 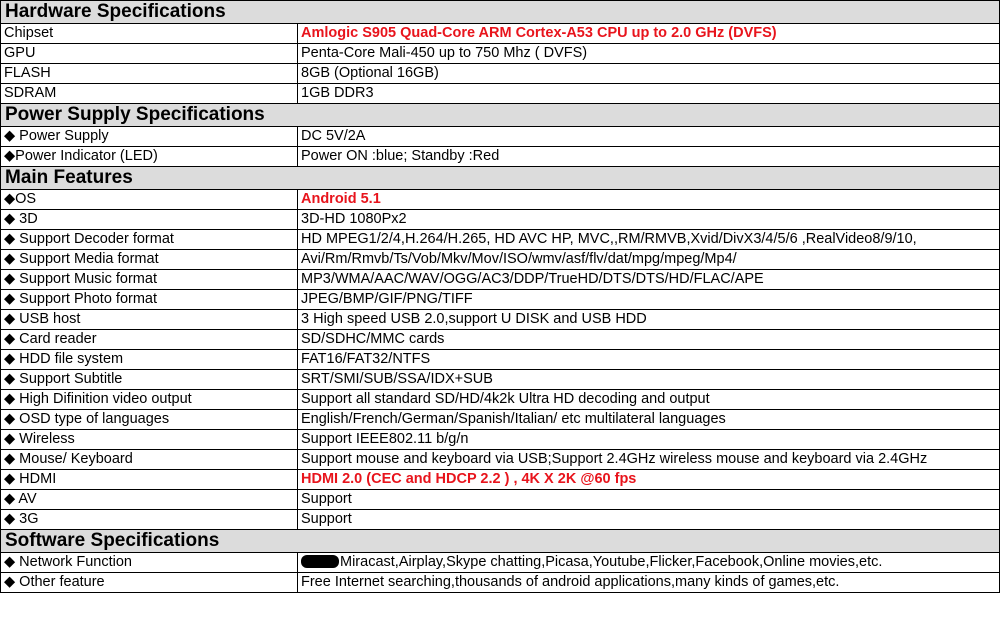 What do you see at coordinates (149, 359) in the screenshot?
I see `spec-label: ◆ HDD file system` at bounding box center [149, 359].